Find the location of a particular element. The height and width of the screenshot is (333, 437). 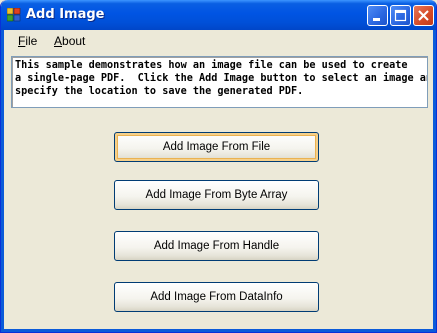

menu-about: About is located at coordinates (69, 41).